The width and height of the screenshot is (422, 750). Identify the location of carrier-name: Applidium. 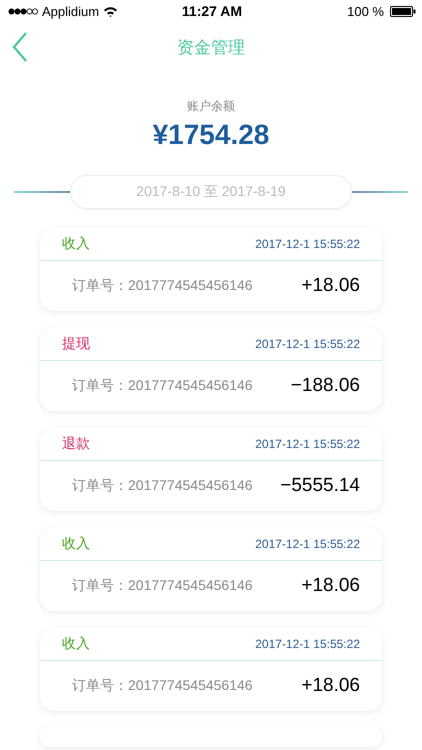
(71, 11).